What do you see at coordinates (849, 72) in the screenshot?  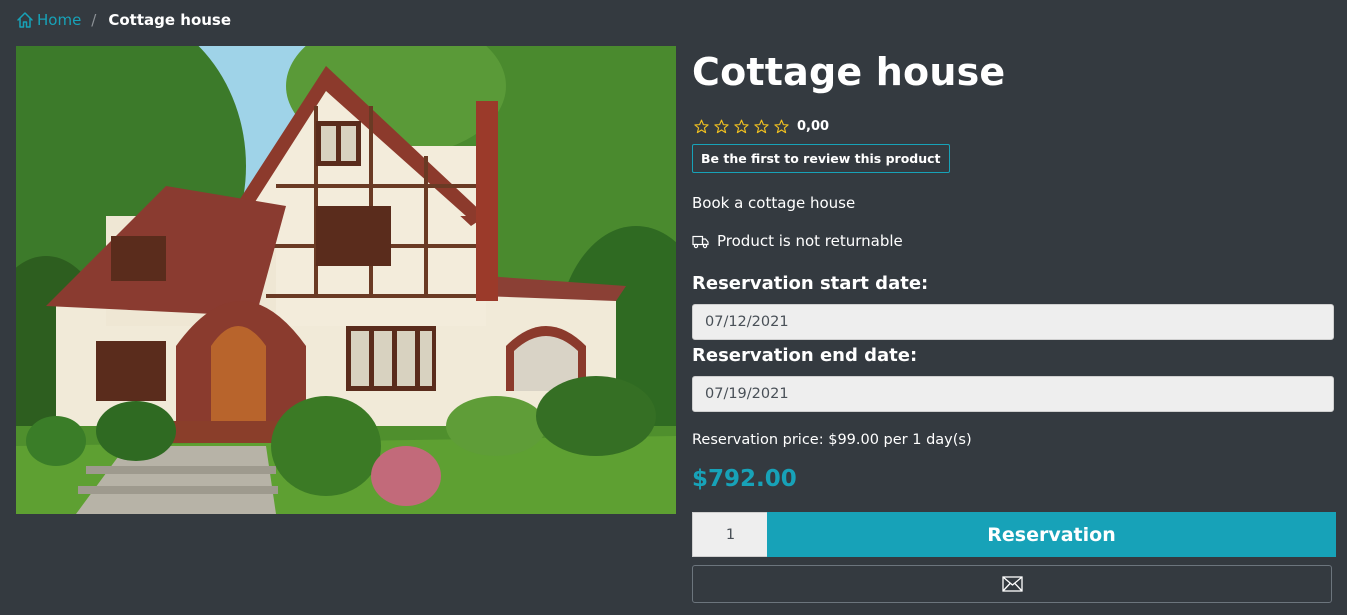 I see `product-title: Cottage house` at bounding box center [849, 72].